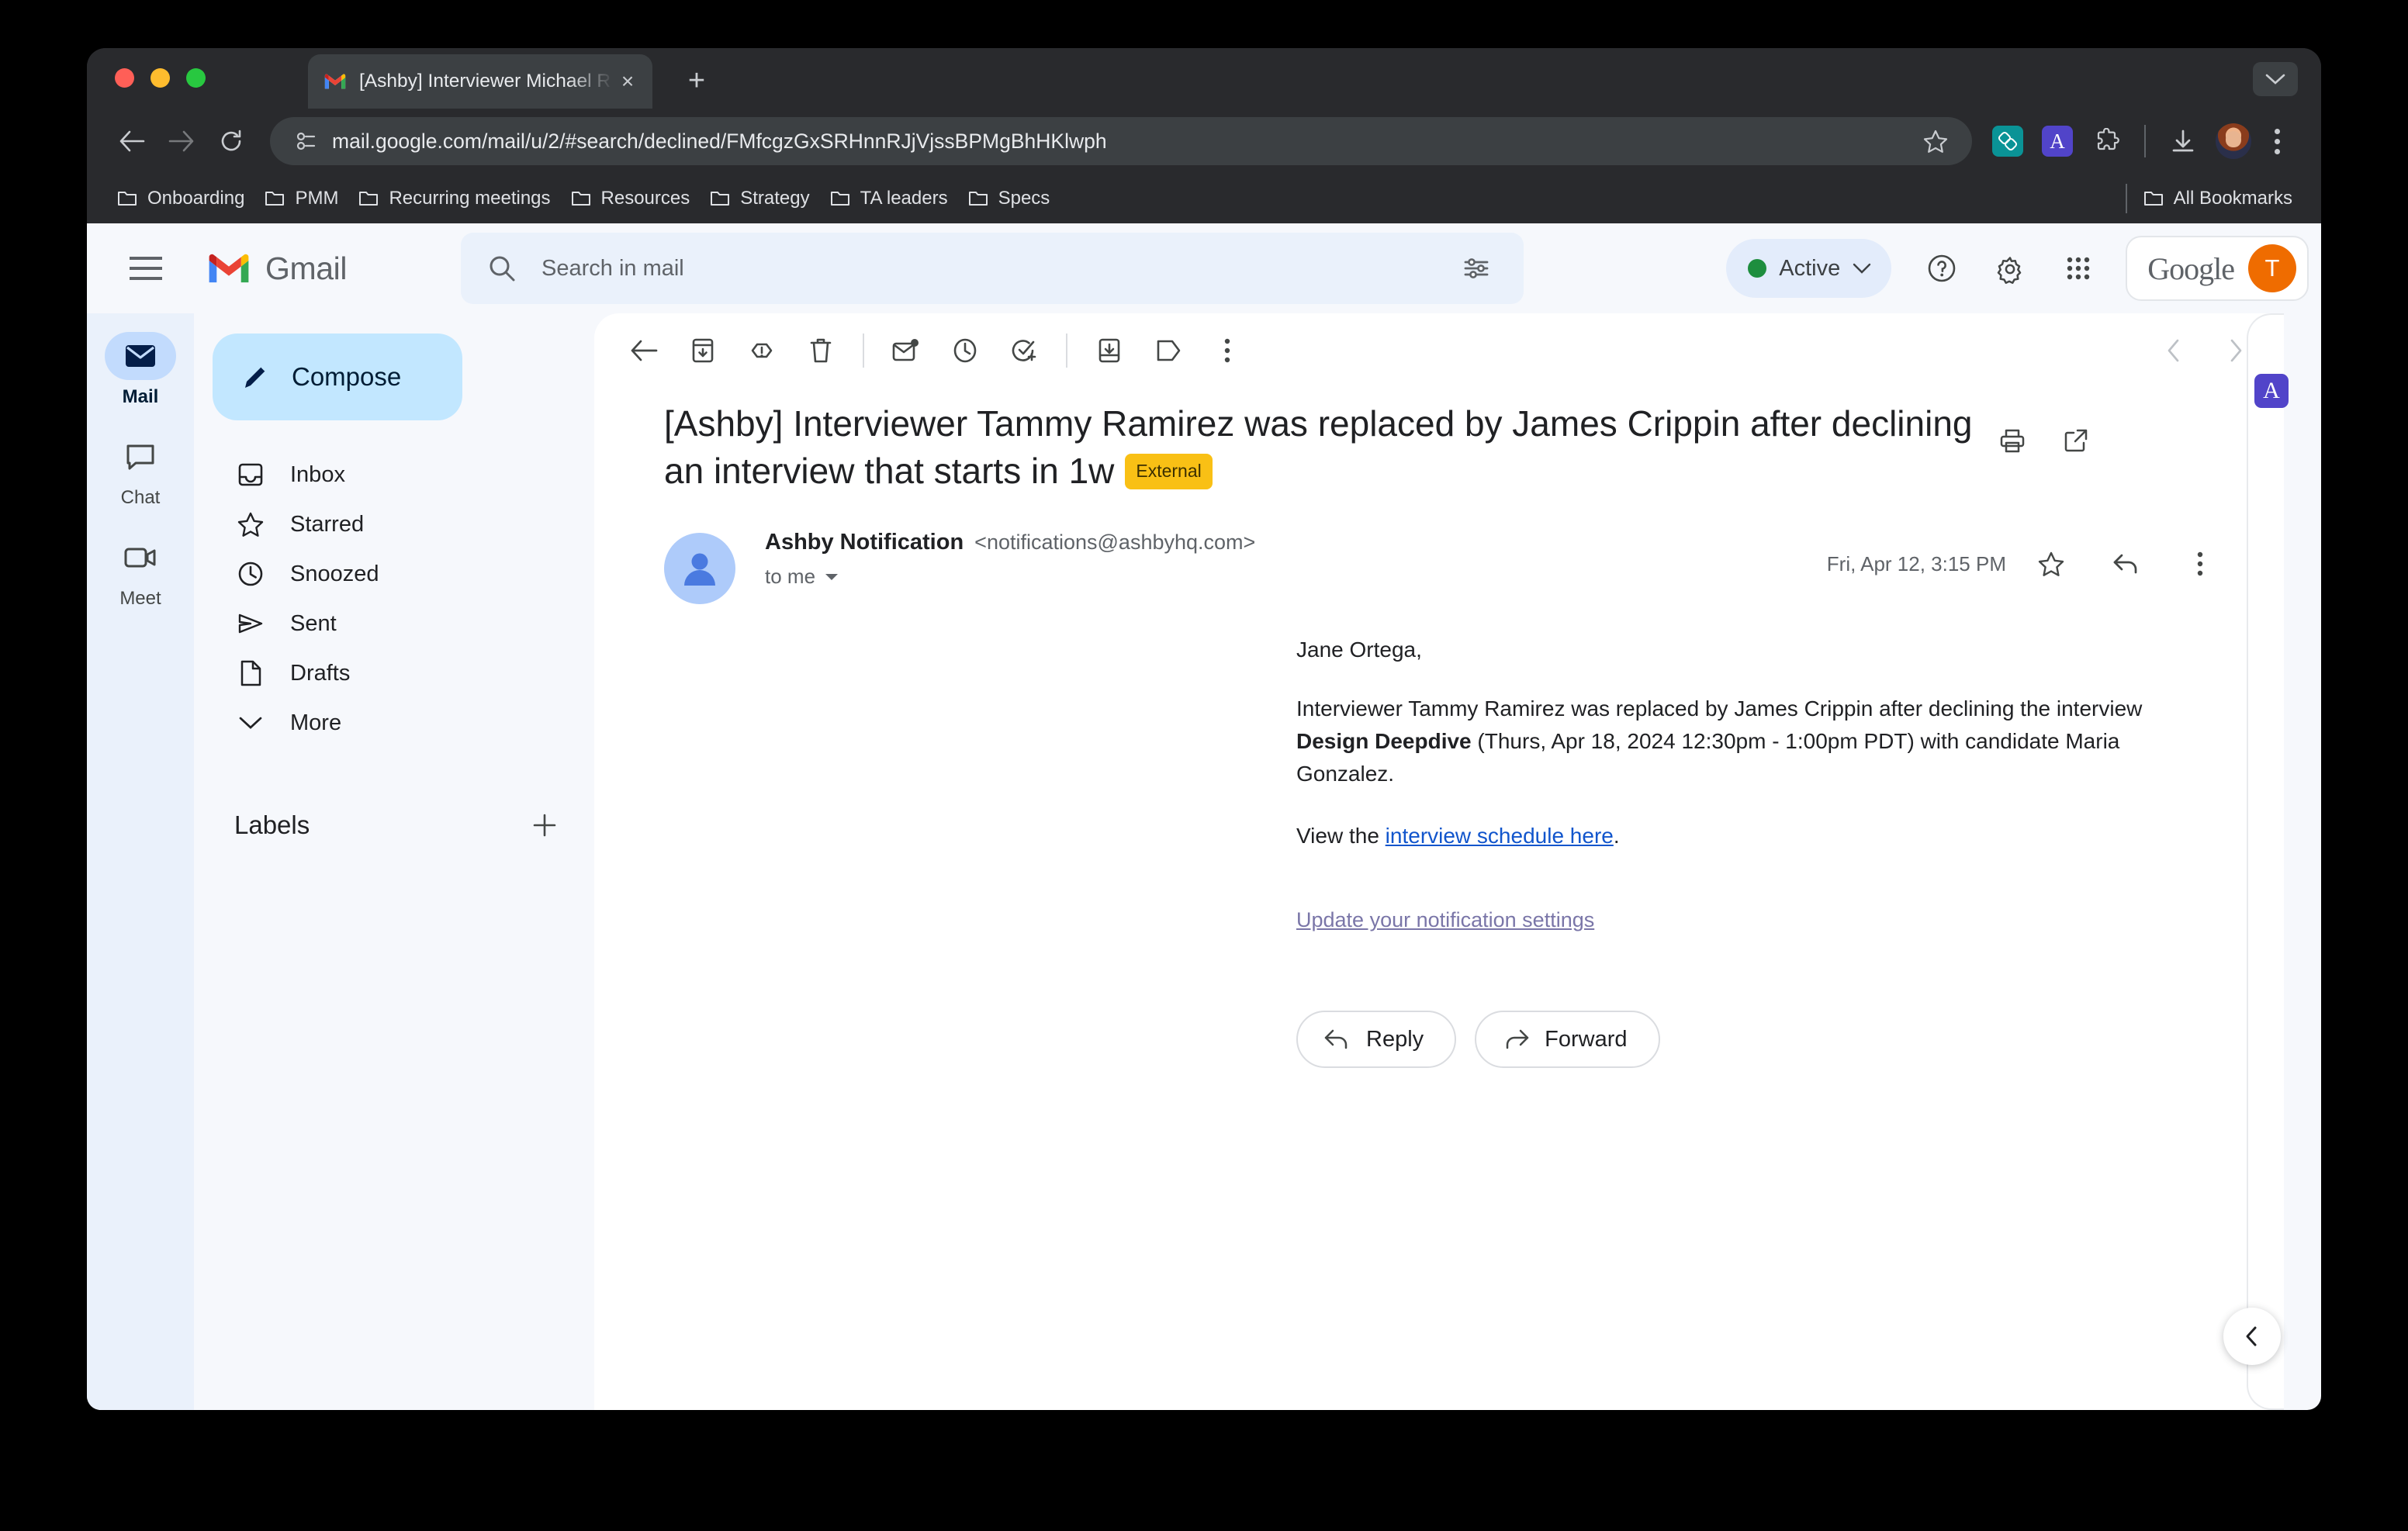  What do you see at coordinates (378, 574) in the screenshot?
I see `sidebar-item-snoozed: Snoozed` at bounding box center [378, 574].